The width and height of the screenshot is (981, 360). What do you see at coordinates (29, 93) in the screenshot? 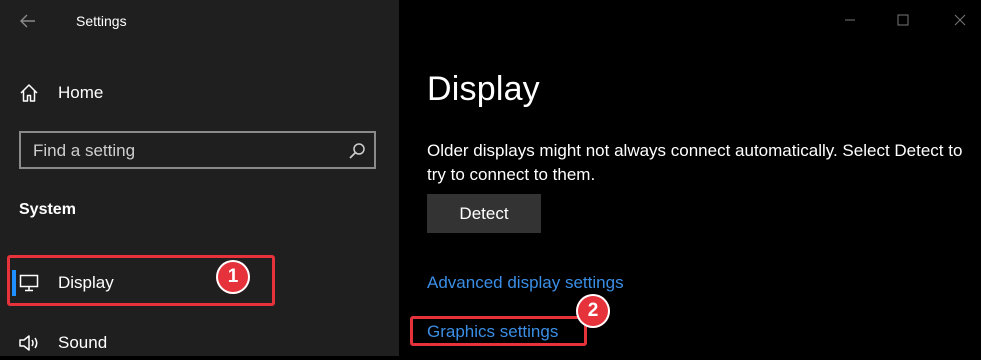
I see `home-icon` at bounding box center [29, 93].